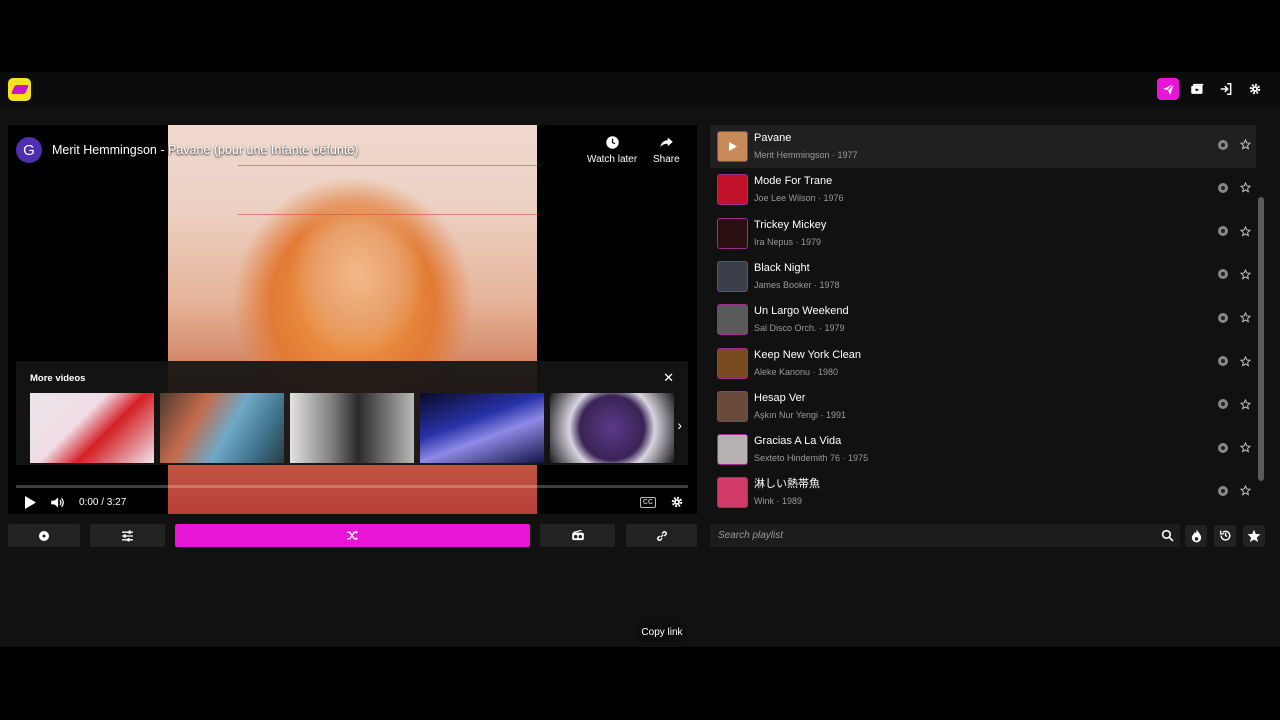 Image resolution: width=1280 pixels, height=720 pixels. Describe the element at coordinates (983, 276) in the screenshot. I see `playlist-row: Black Night James Booker · 1978` at that location.